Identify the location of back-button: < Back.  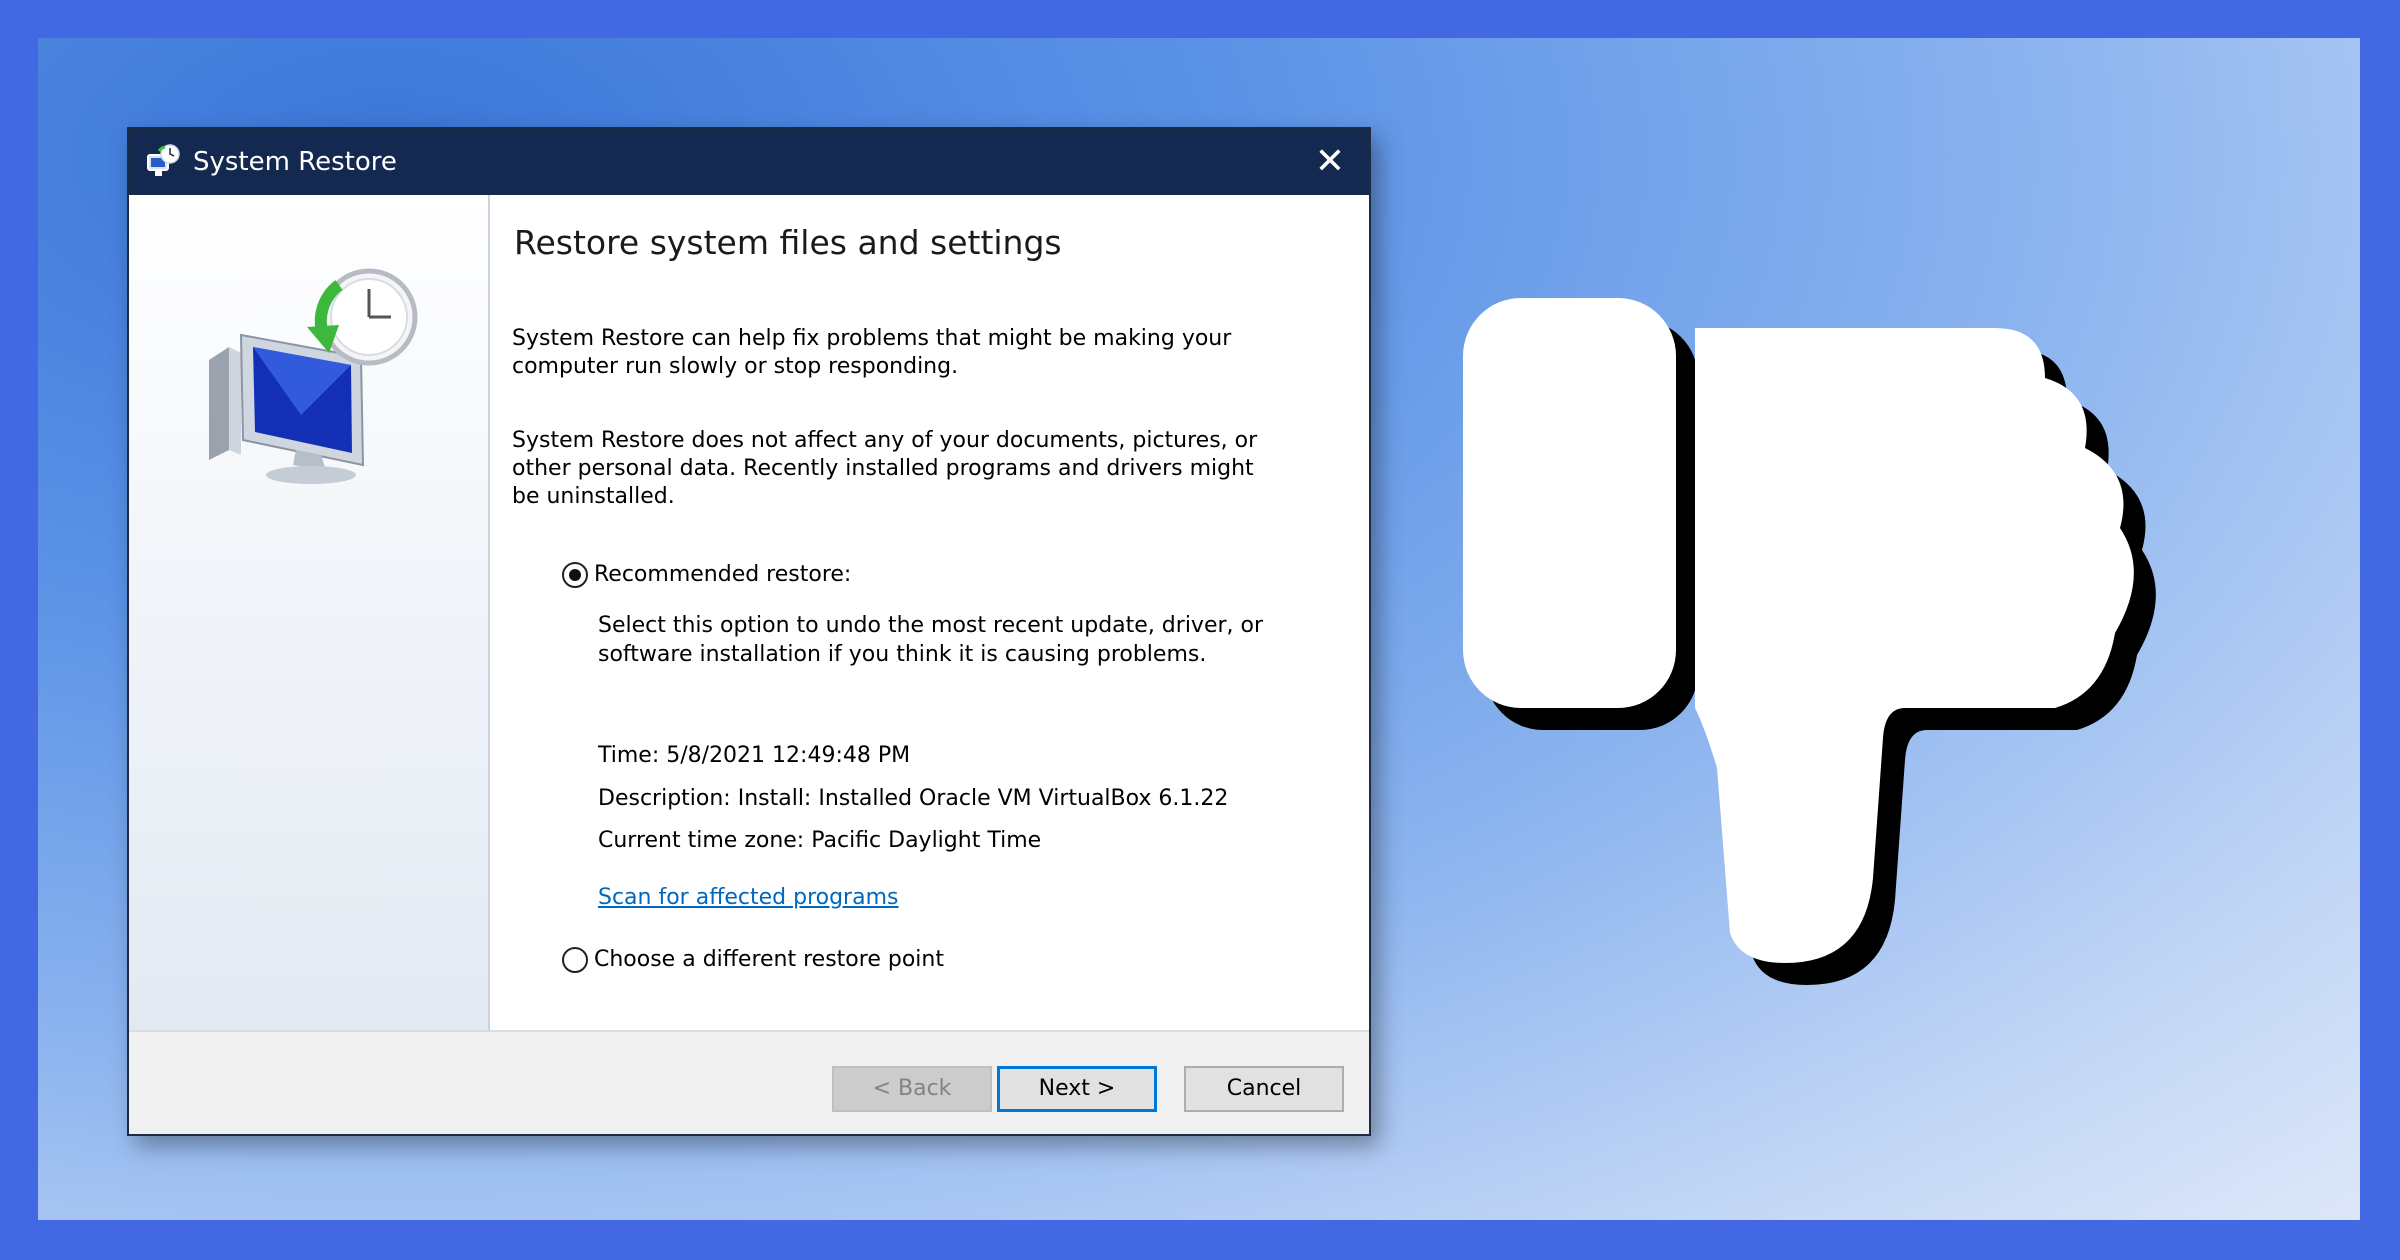
(912, 1089).